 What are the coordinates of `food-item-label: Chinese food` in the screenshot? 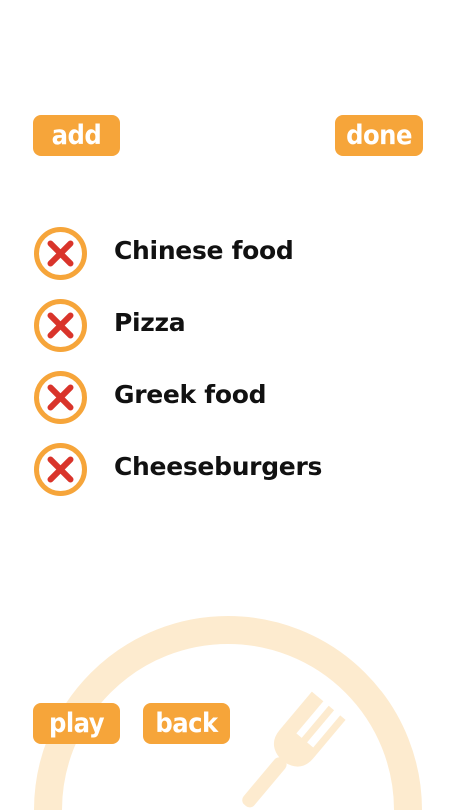 It's located at (204, 250).